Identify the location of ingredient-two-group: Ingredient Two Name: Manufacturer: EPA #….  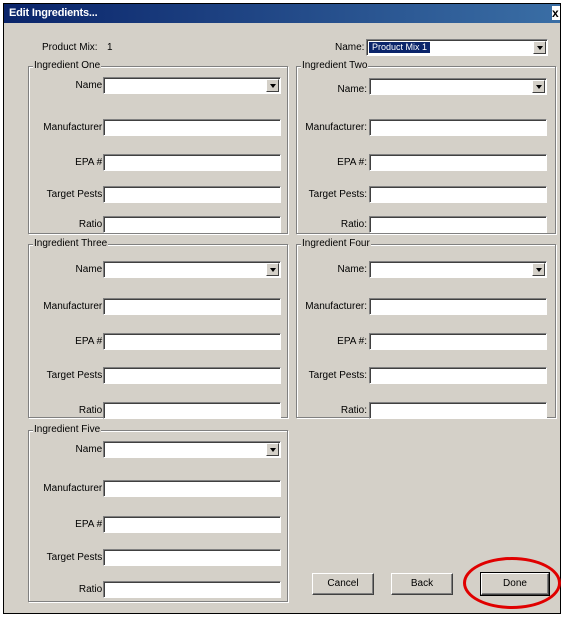
(426, 147).